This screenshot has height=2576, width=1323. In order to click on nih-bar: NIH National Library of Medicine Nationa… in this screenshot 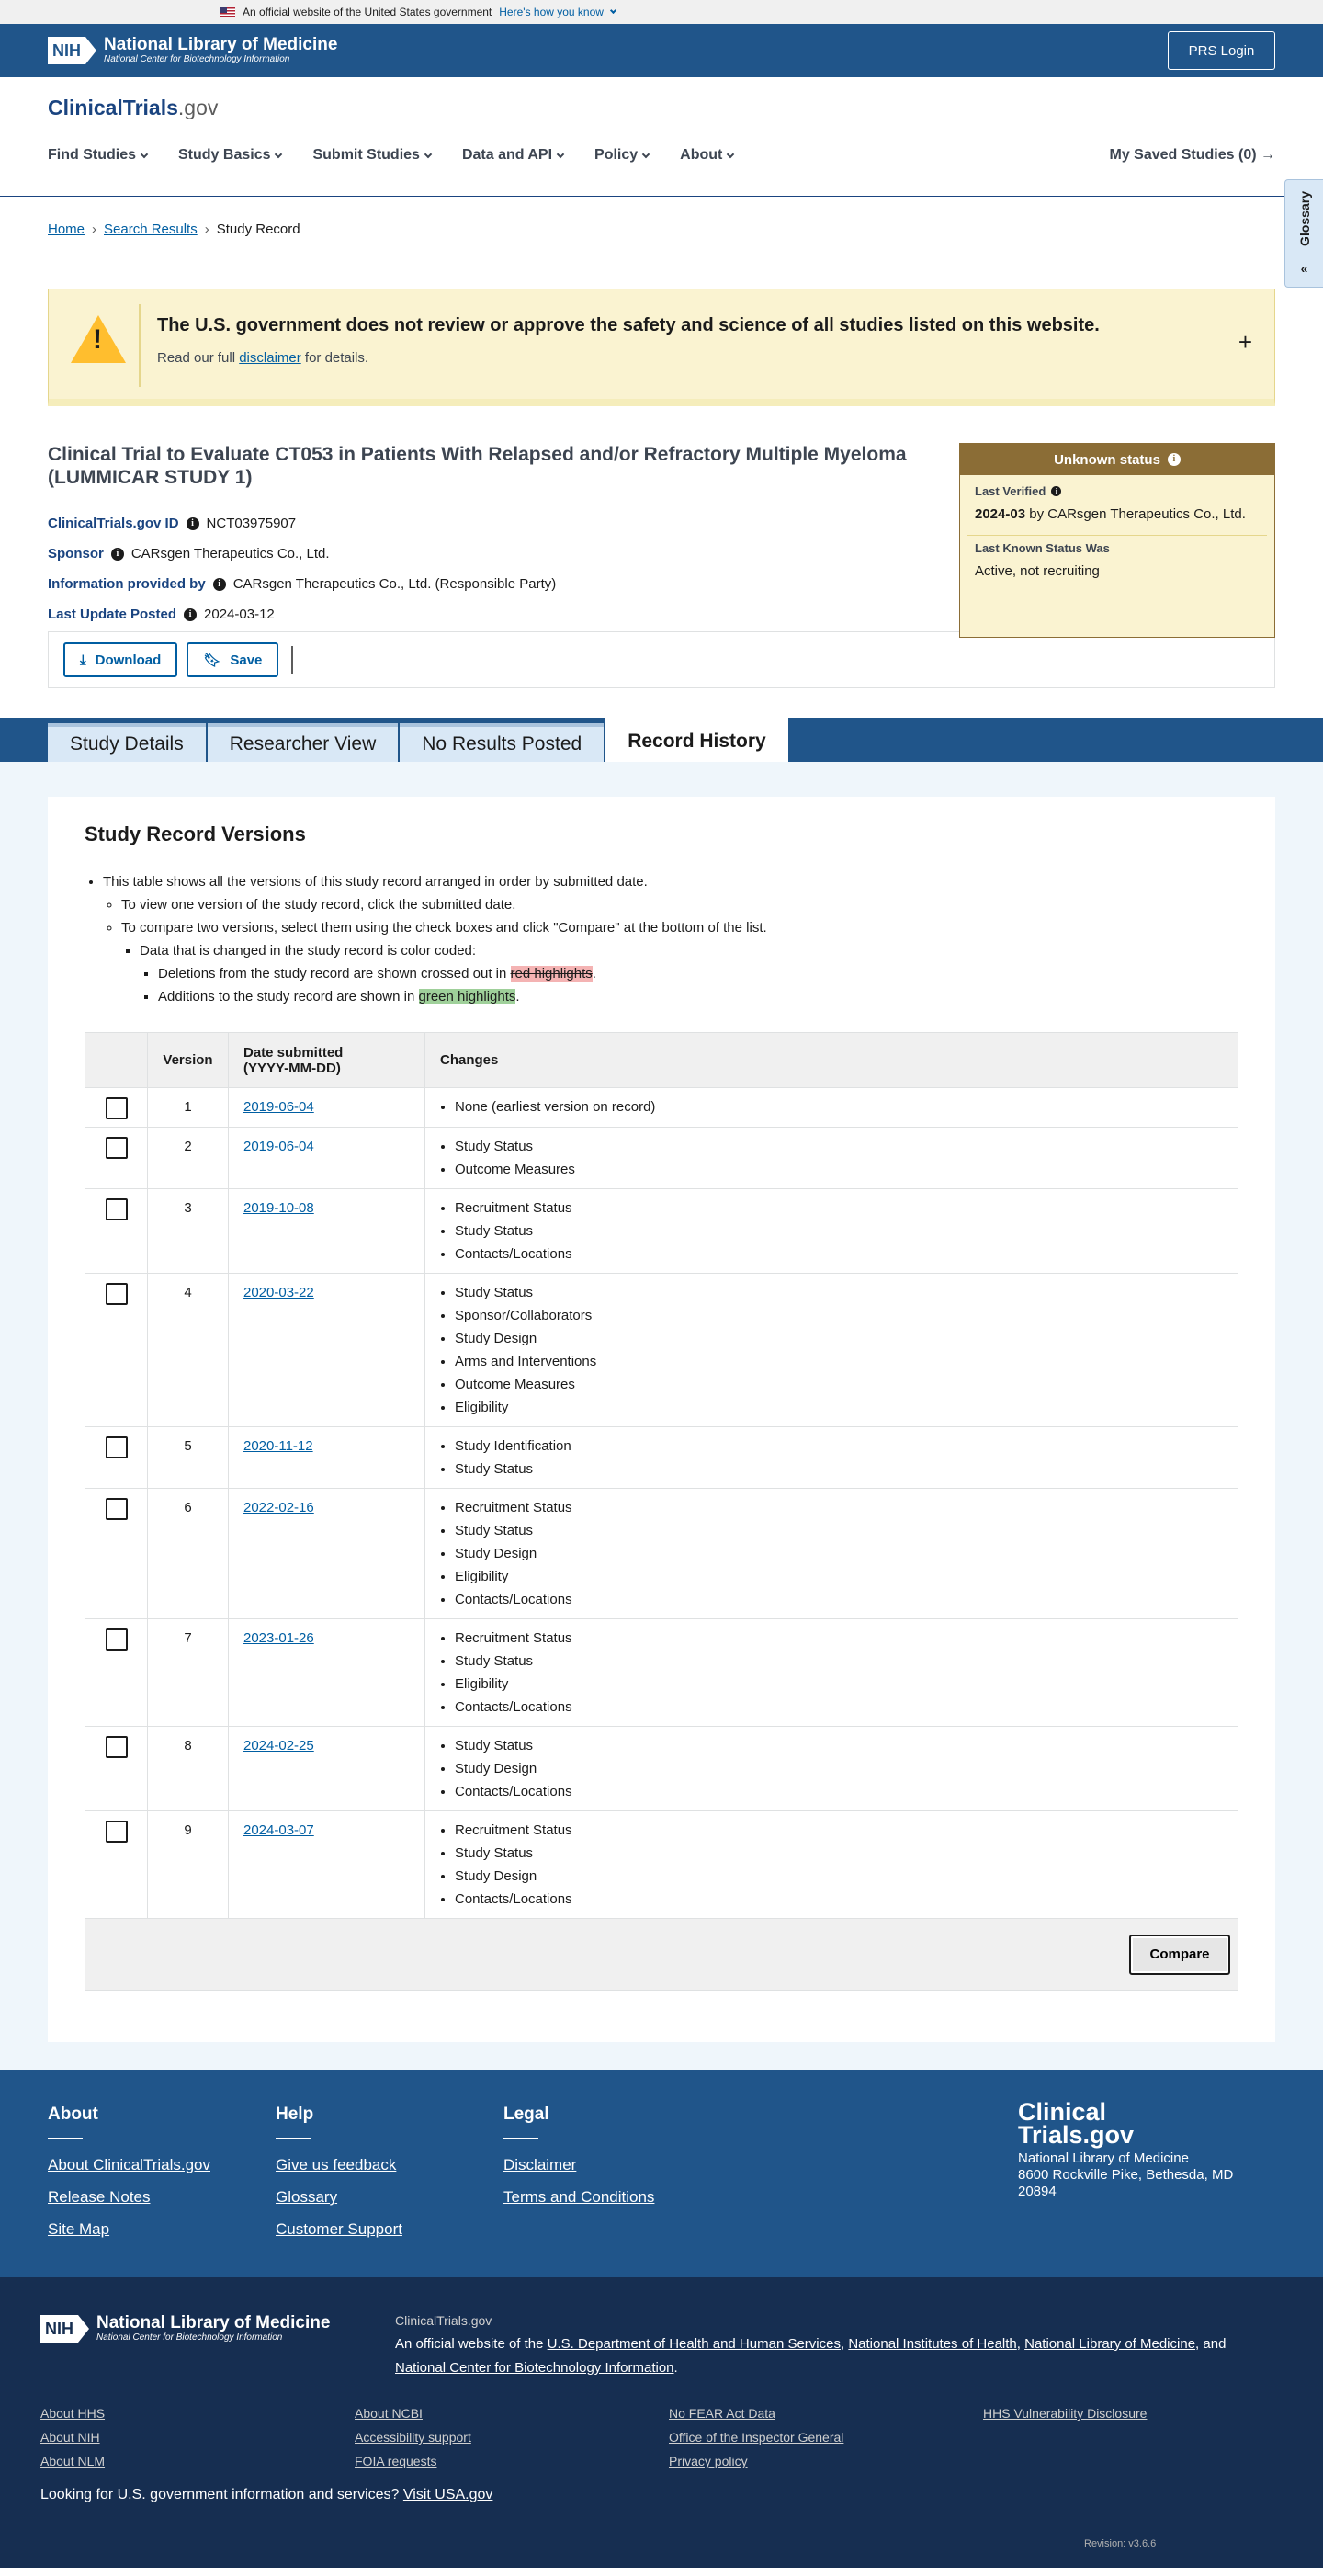, I will do `click(662, 50)`.